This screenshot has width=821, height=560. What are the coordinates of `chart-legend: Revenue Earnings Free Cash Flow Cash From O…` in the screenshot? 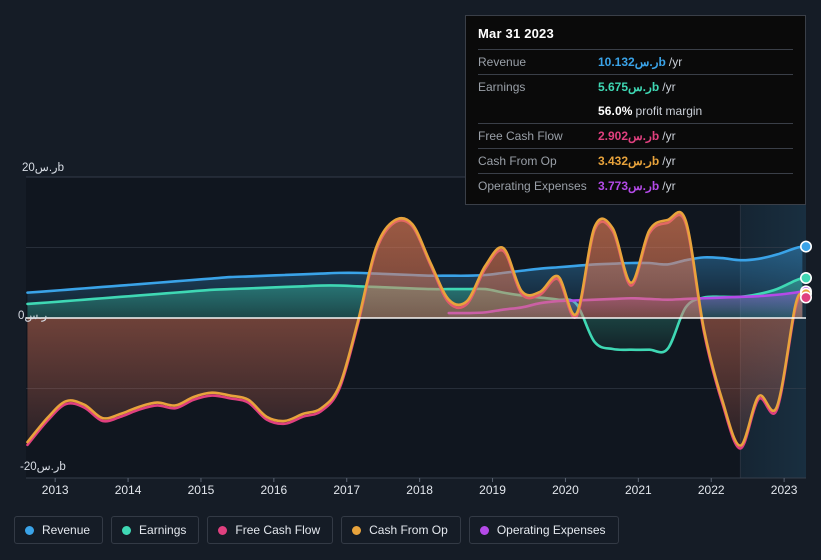 It's located at (316, 530).